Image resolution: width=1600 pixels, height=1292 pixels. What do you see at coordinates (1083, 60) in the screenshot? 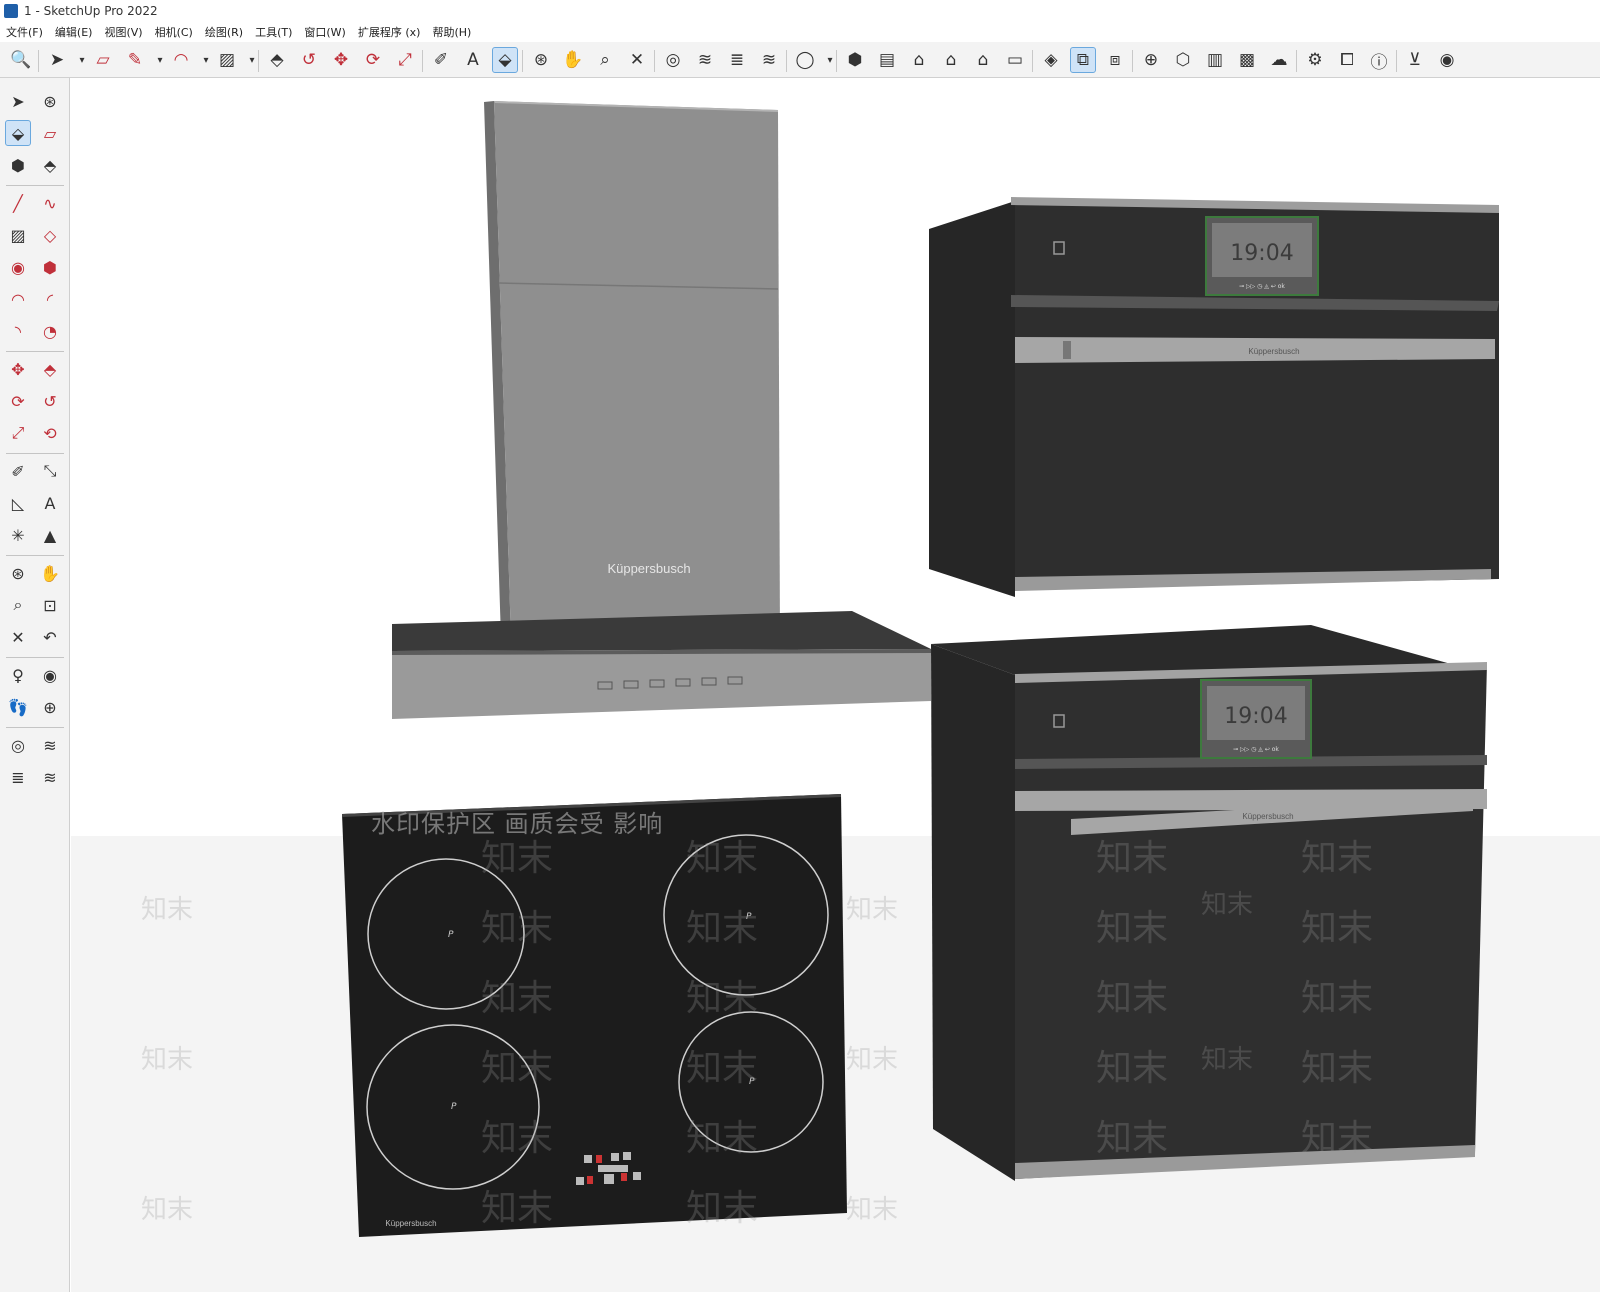
I see `outer-shell-button-35: ⧉` at bounding box center [1083, 60].